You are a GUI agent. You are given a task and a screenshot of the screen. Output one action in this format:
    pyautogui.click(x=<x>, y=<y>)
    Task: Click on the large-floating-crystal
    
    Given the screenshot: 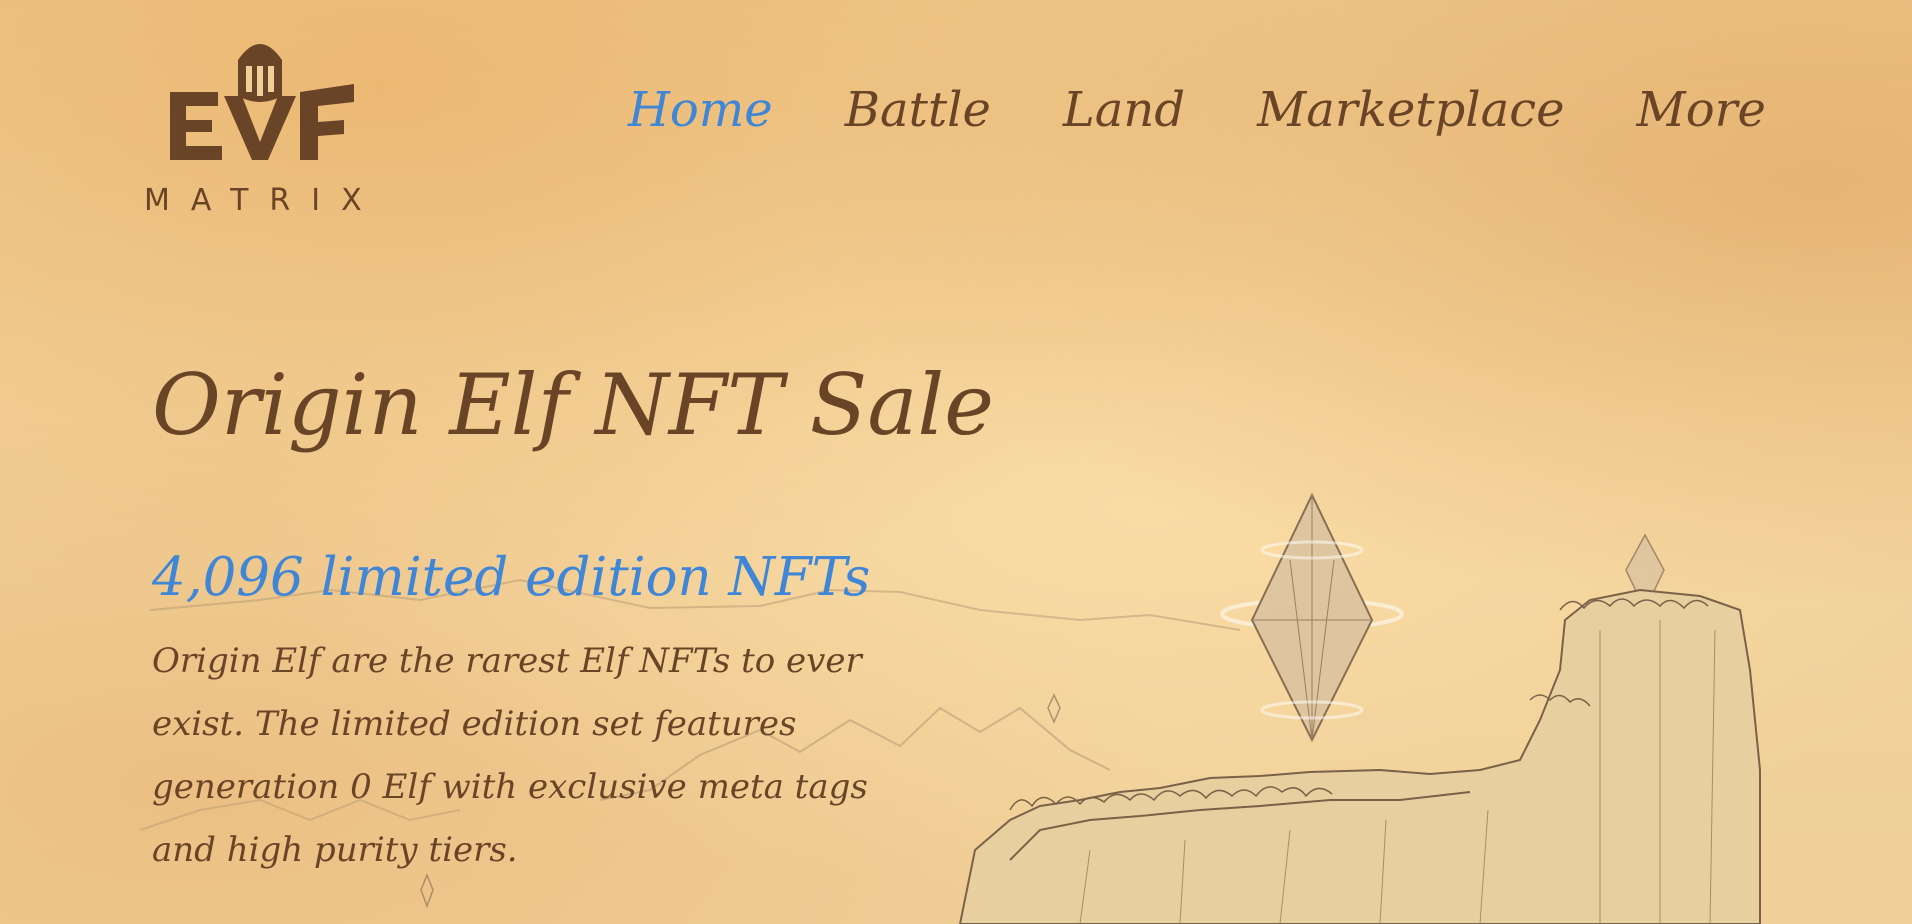 What is the action you would take?
    pyautogui.click(x=1312, y=617)
    